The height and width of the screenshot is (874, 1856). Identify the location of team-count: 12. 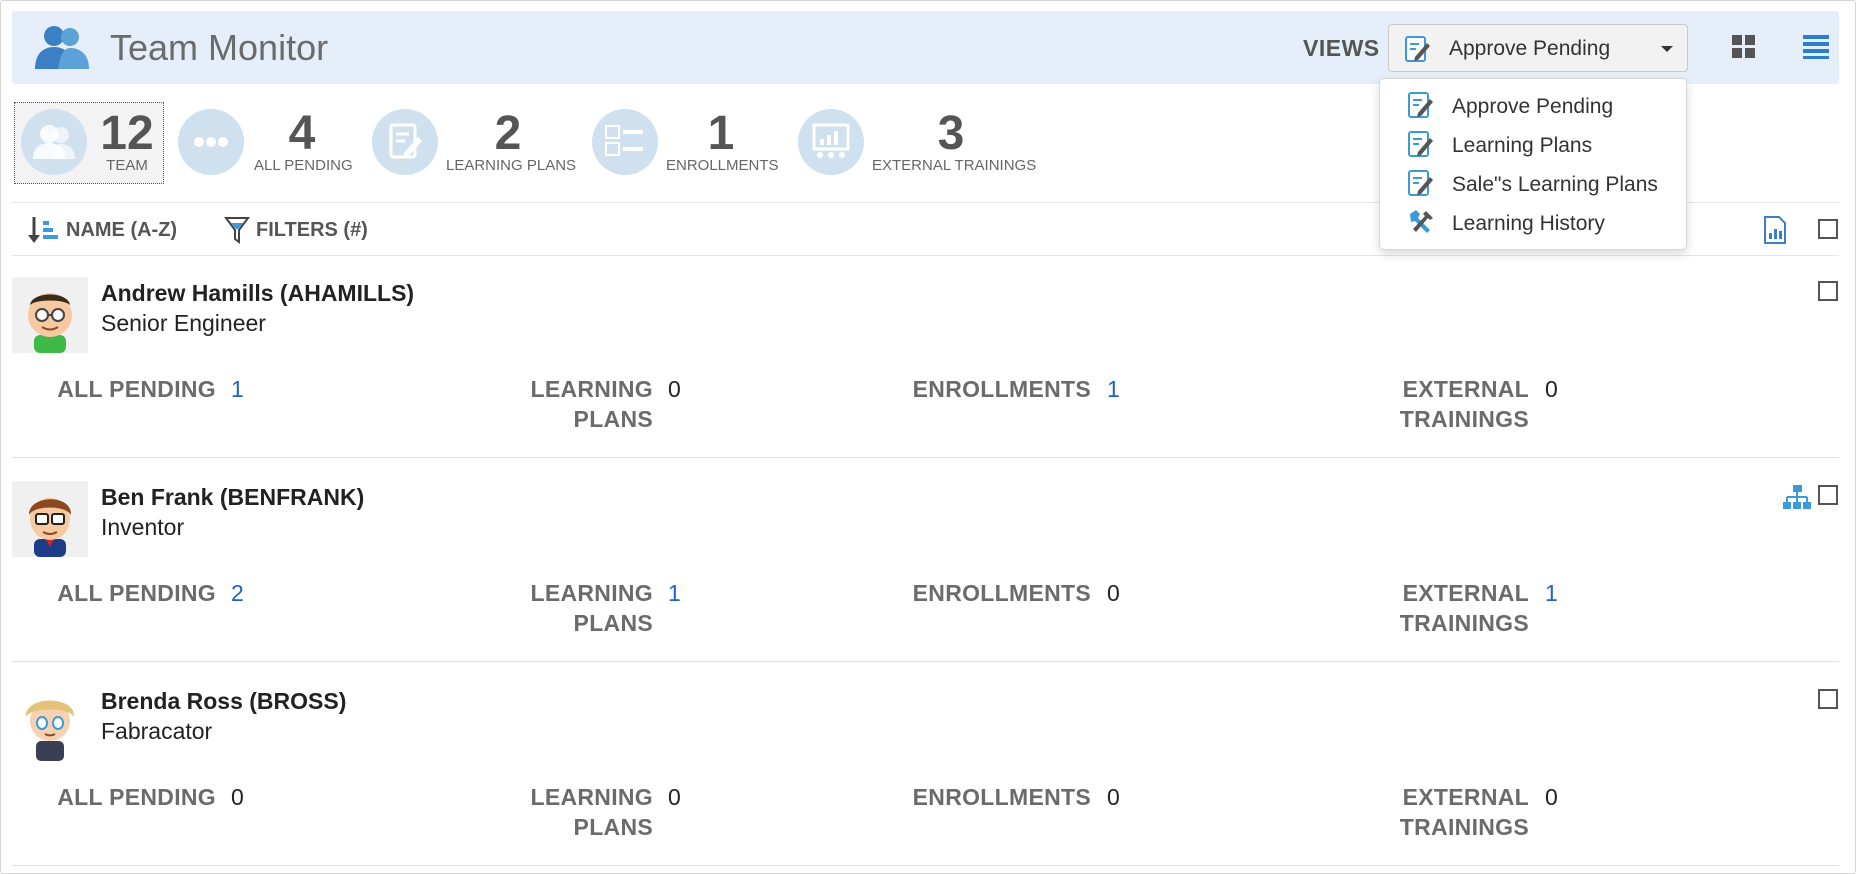
(127, 133).